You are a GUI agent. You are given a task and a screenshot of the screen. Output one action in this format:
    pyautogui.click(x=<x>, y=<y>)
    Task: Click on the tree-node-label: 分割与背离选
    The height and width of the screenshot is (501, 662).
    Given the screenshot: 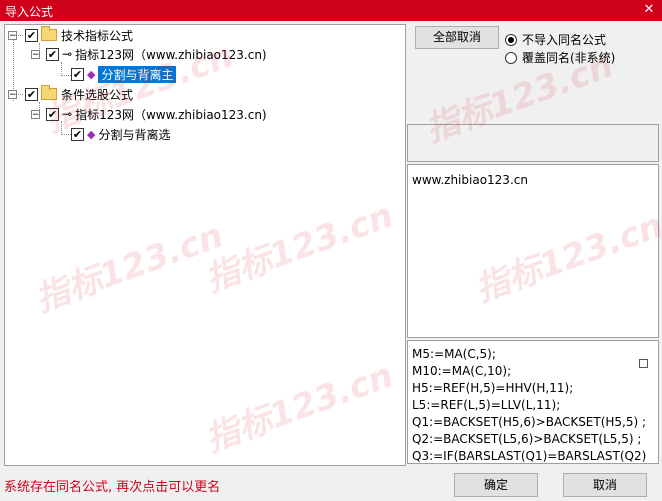 What is the action you would take?
    pyautogui.click(x=134, y=134)
    